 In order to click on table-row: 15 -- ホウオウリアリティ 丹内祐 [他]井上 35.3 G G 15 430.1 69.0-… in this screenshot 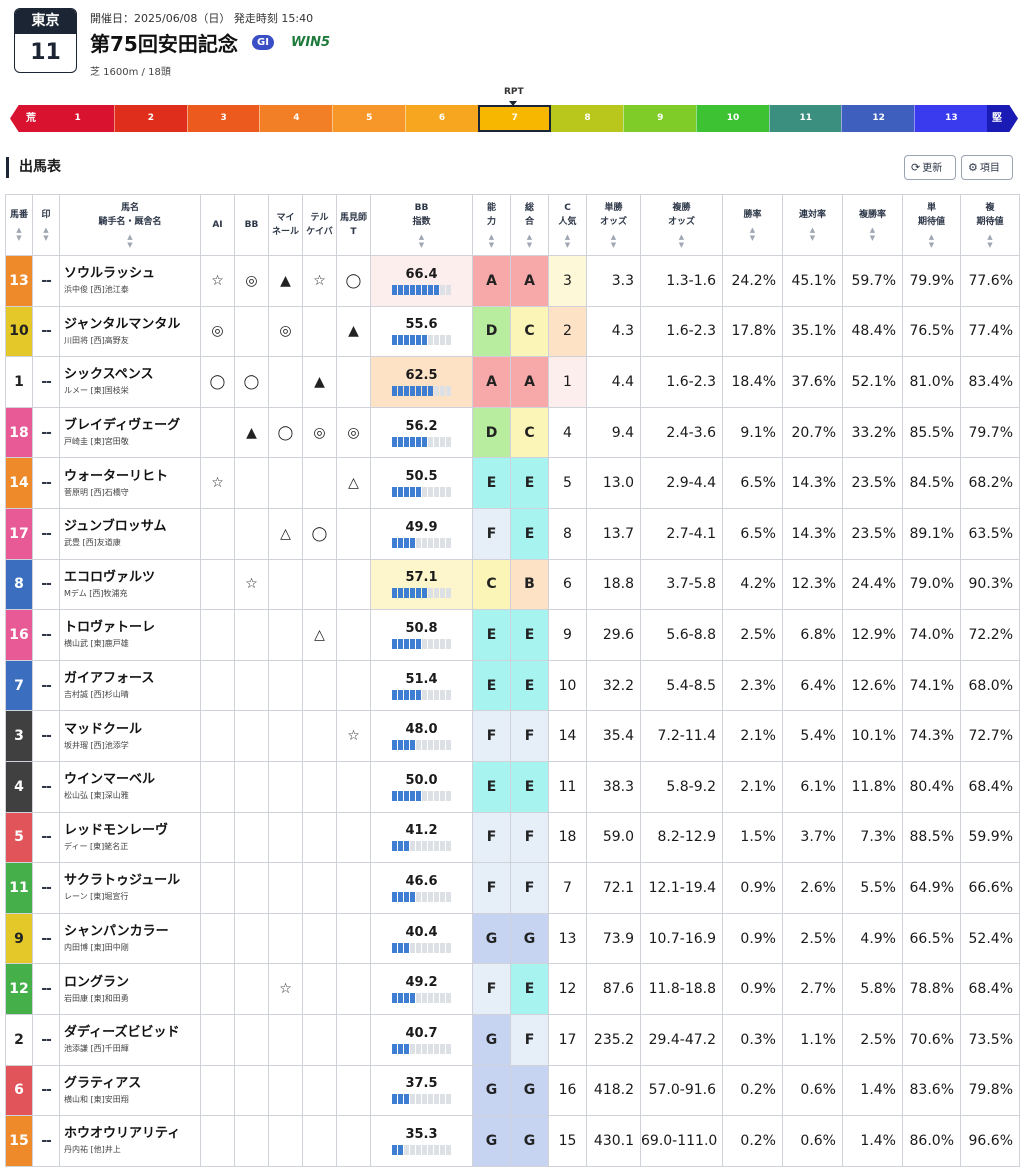, I will do `click(512, 1141)`.